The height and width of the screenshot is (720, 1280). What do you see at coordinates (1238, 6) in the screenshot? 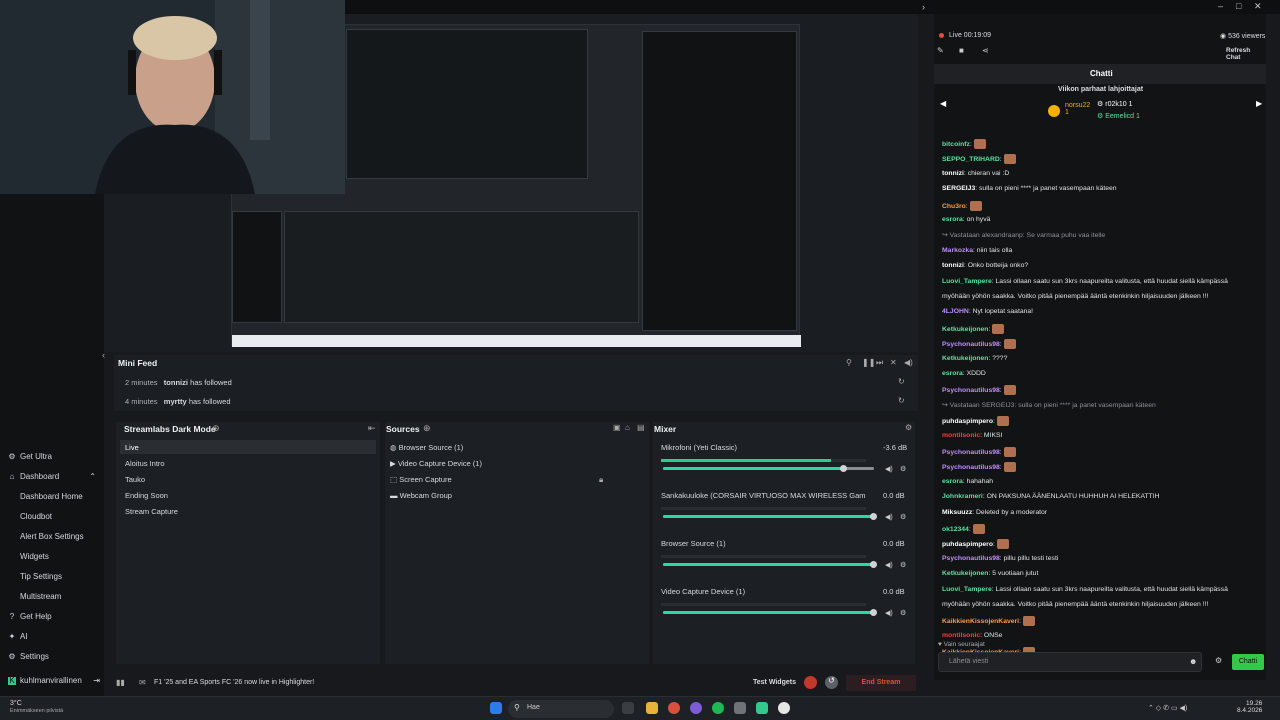
I see `maximize-button: □` at bounding box center [1238, 6].